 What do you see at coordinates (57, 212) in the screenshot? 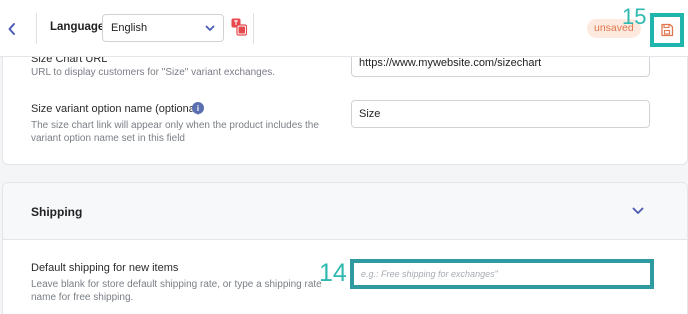
I see `shipping-section-title: Shipping` at bounding box center [57, 212].